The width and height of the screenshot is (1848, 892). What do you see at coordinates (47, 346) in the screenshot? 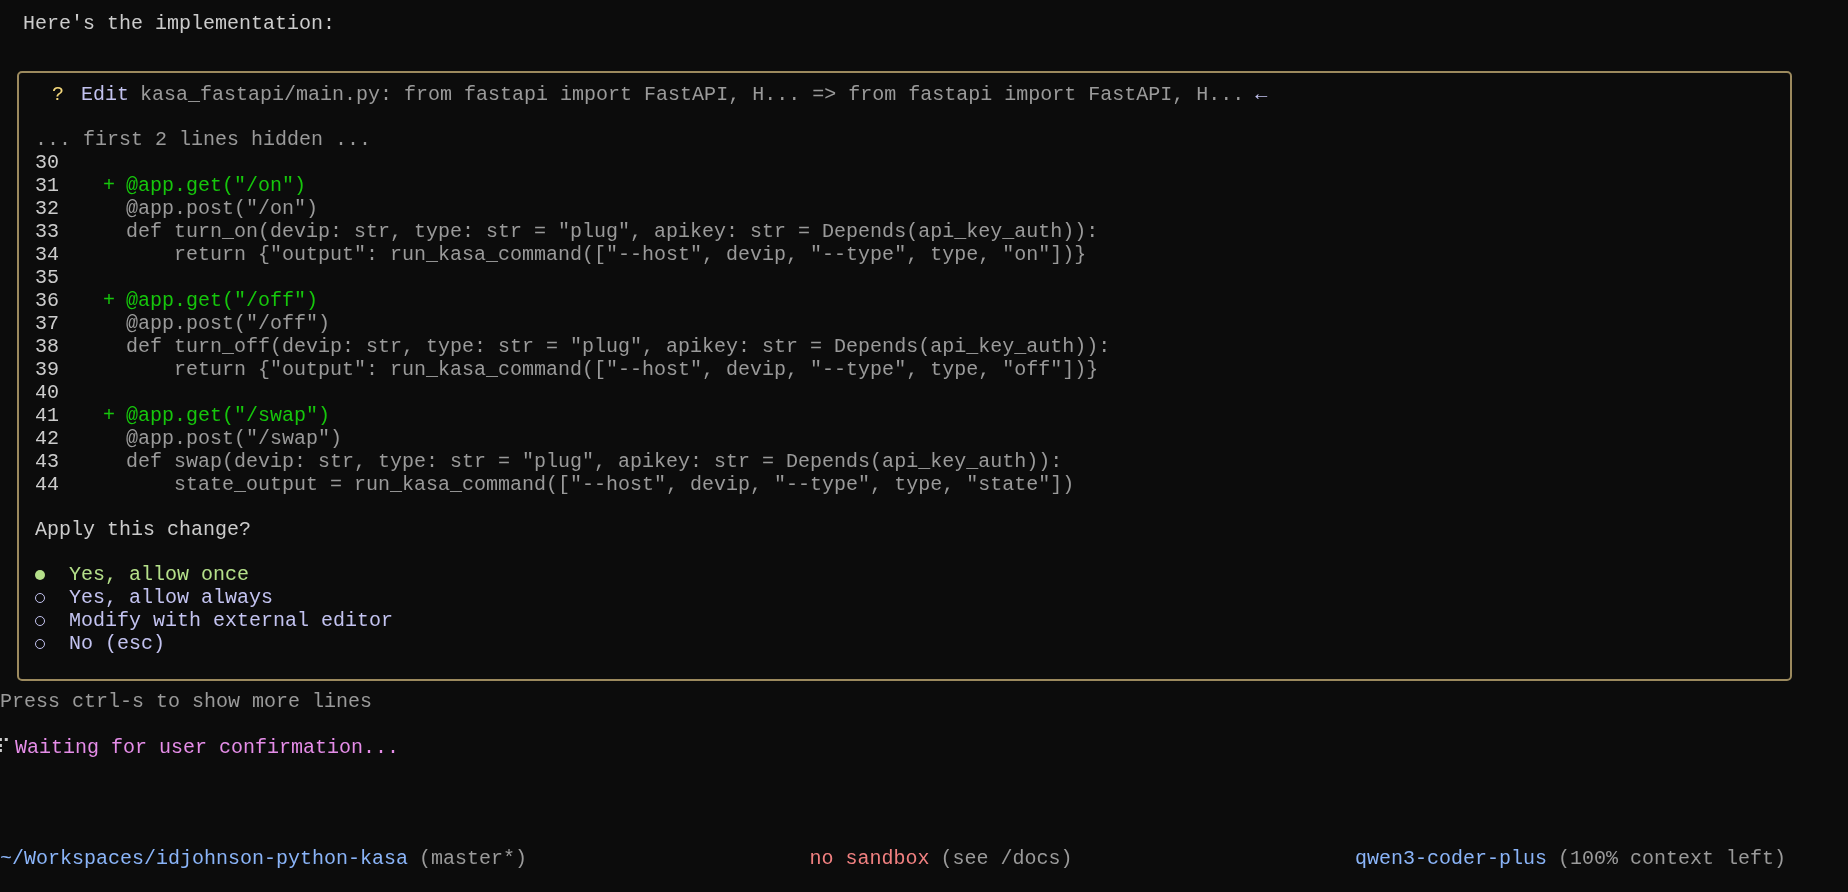
I see `line-number: 38` at bounding box center [47, 346].